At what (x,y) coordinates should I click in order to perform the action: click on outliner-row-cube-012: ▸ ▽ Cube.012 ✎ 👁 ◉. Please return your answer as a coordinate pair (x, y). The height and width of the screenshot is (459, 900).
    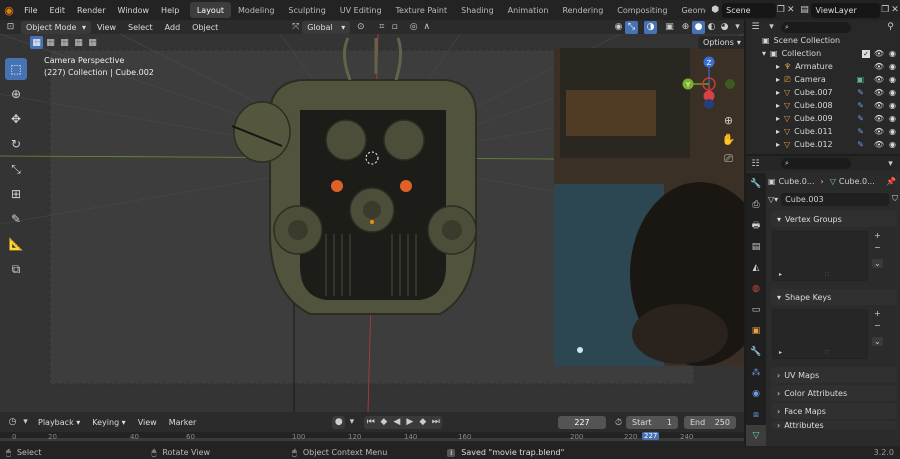
    Looking at the image, I should click on (825, 144).